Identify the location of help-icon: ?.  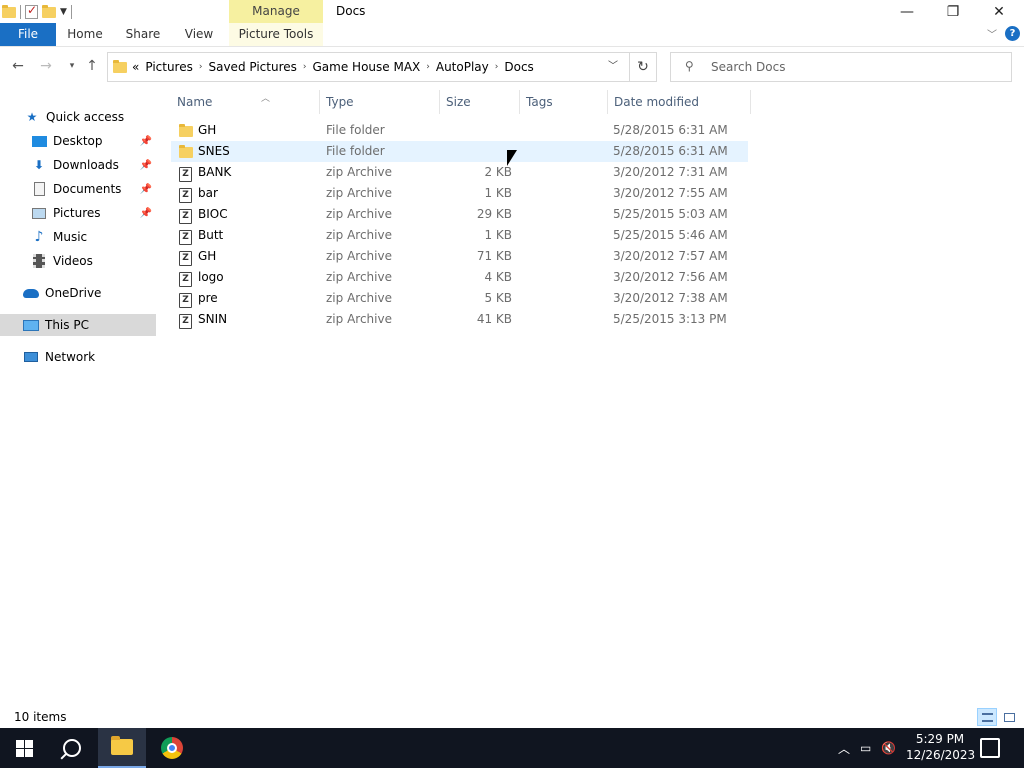
(1012, 33).